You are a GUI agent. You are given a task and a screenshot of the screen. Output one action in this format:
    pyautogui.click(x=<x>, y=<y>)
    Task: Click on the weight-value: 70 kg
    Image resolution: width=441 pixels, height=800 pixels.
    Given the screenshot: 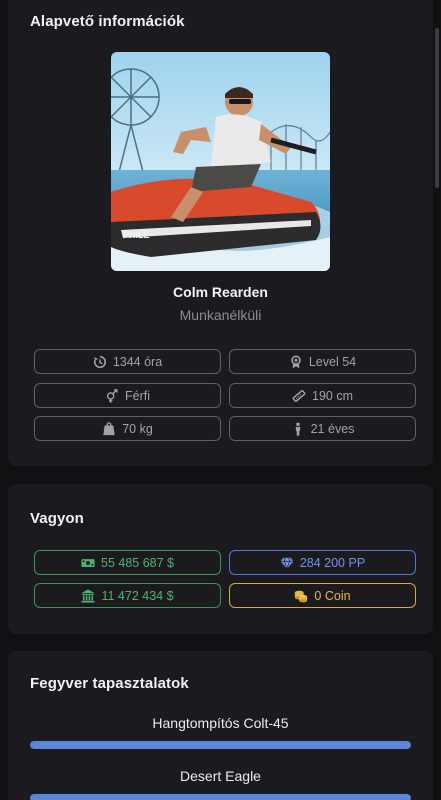 What is the action you would take?
    pyautogui.click(x=137, y=428)
    